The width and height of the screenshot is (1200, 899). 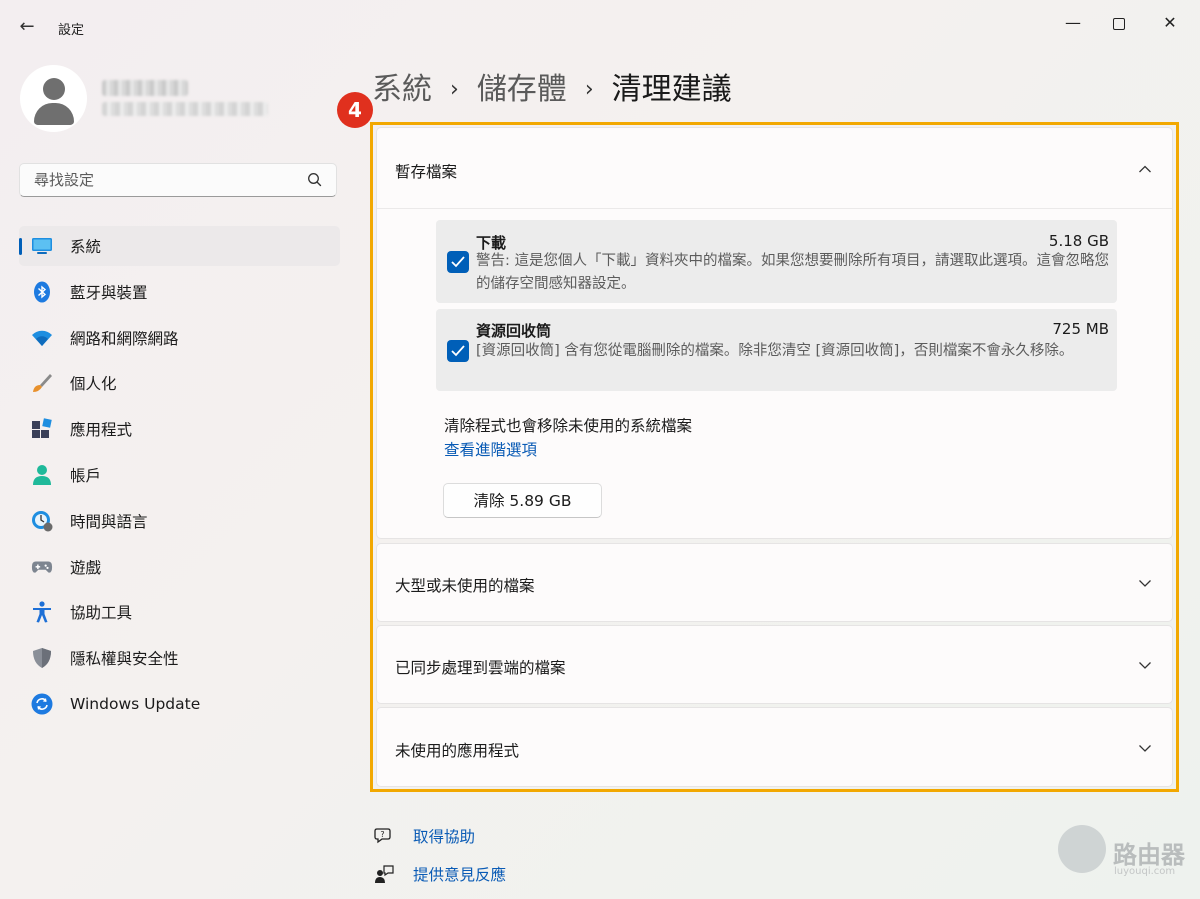 What do you see at coordinates (42, 567) in the screenshot?
I see `gamepad-icon` at bounding box center [42, 567].